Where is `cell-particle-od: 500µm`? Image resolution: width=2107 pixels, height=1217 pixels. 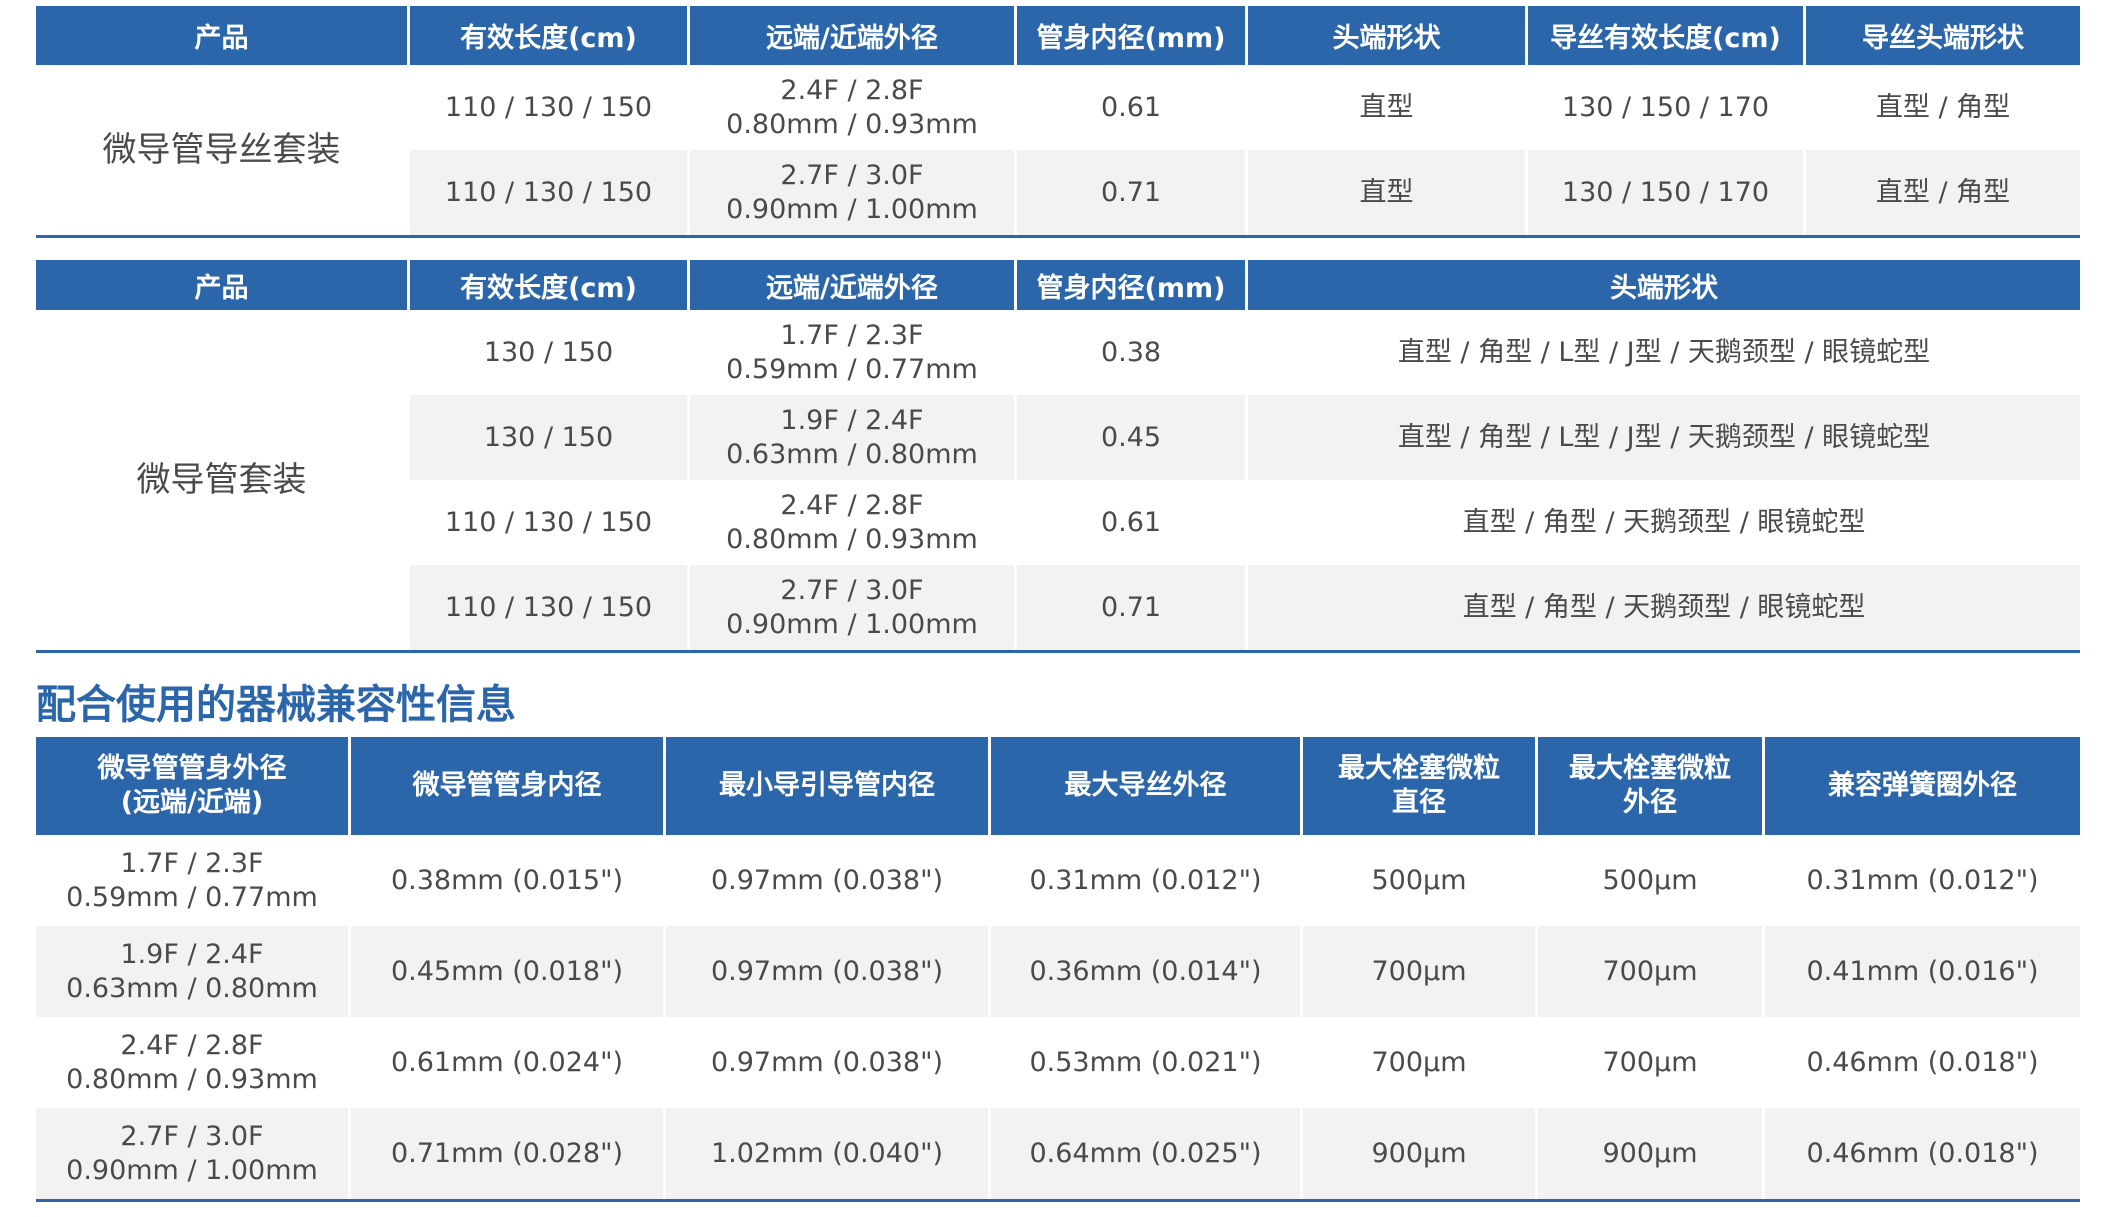 cell-particle-od: 500µm is located at coordinates (1651, 880).